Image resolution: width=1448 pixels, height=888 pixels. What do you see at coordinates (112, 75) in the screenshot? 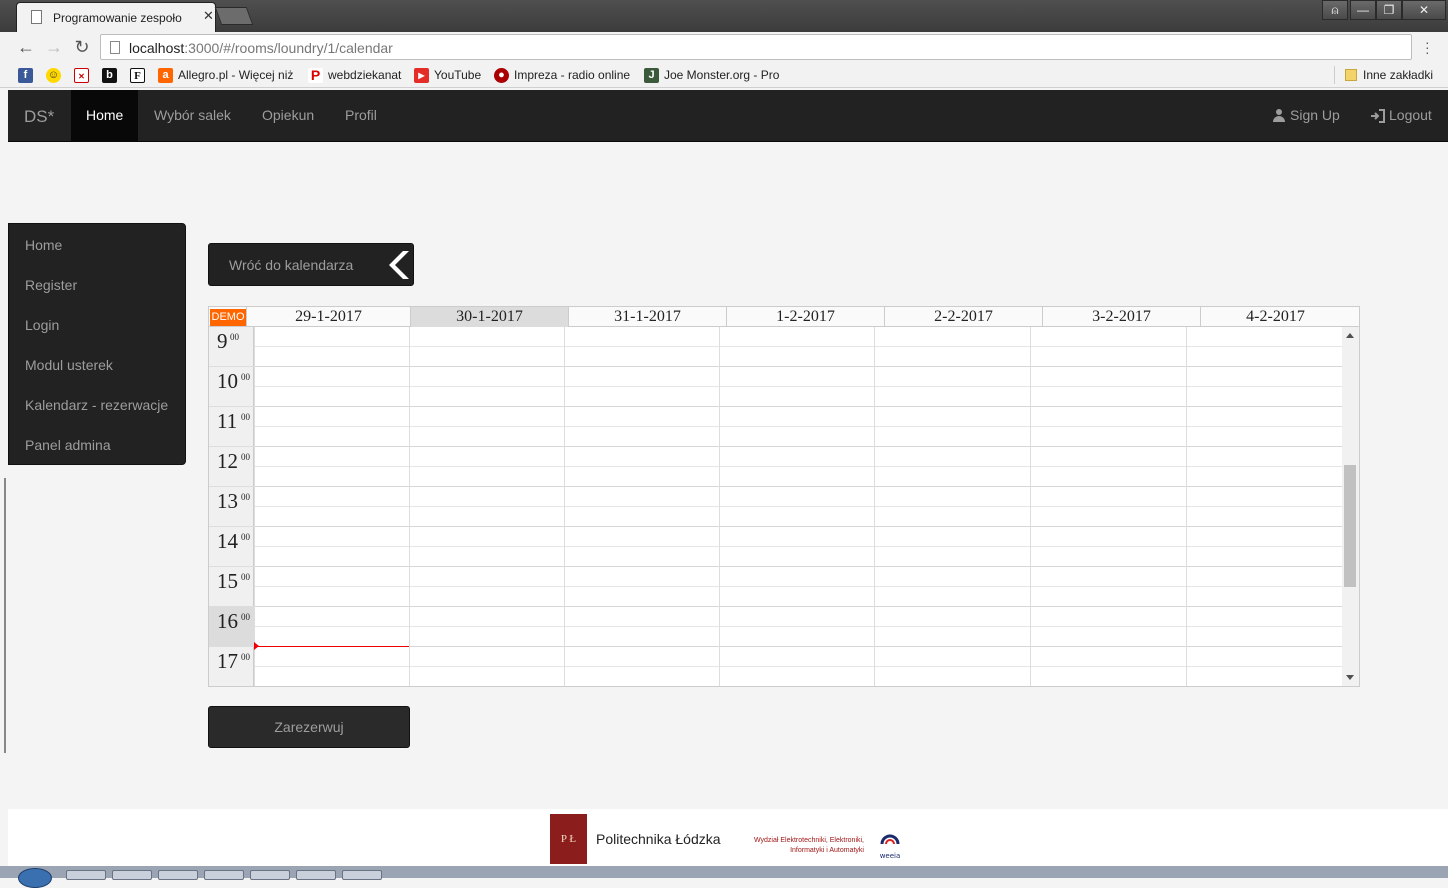
I see `bookmark-pink-b: b` at bounding box center [112, 75].